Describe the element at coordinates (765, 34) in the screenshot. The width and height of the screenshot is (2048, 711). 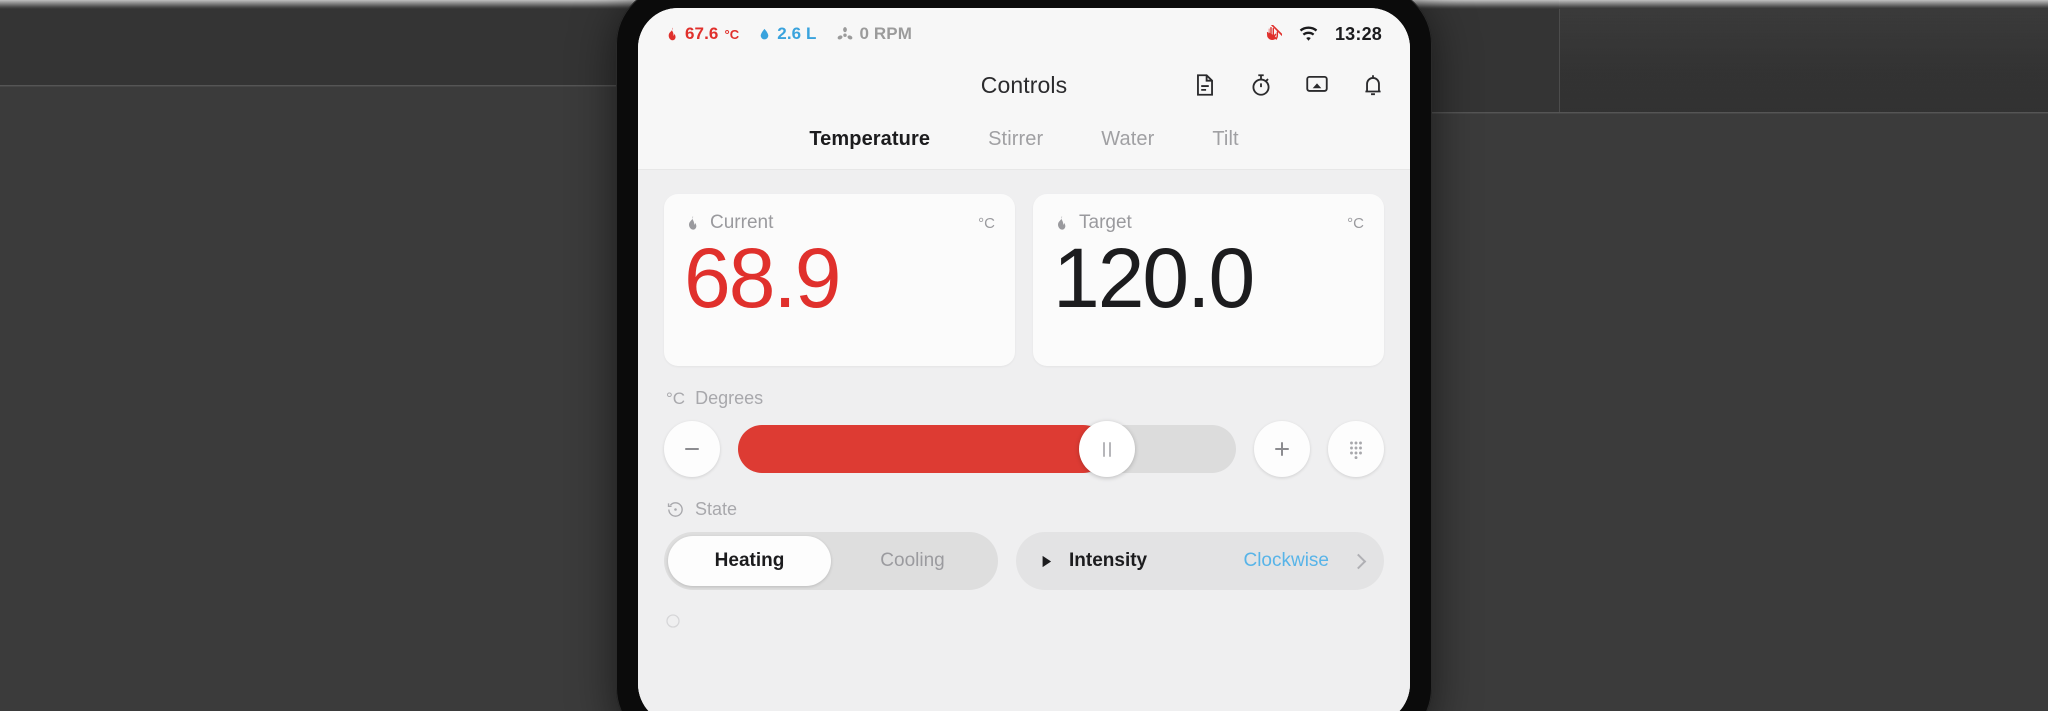
I see `water-drop-icon` at that location.